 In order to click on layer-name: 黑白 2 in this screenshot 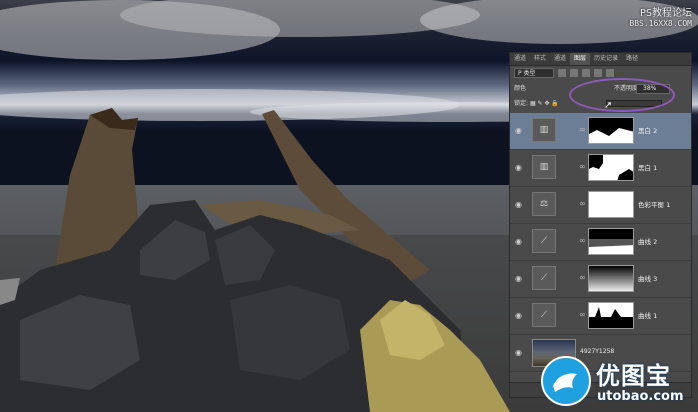, I will do `click(648, 131)`.